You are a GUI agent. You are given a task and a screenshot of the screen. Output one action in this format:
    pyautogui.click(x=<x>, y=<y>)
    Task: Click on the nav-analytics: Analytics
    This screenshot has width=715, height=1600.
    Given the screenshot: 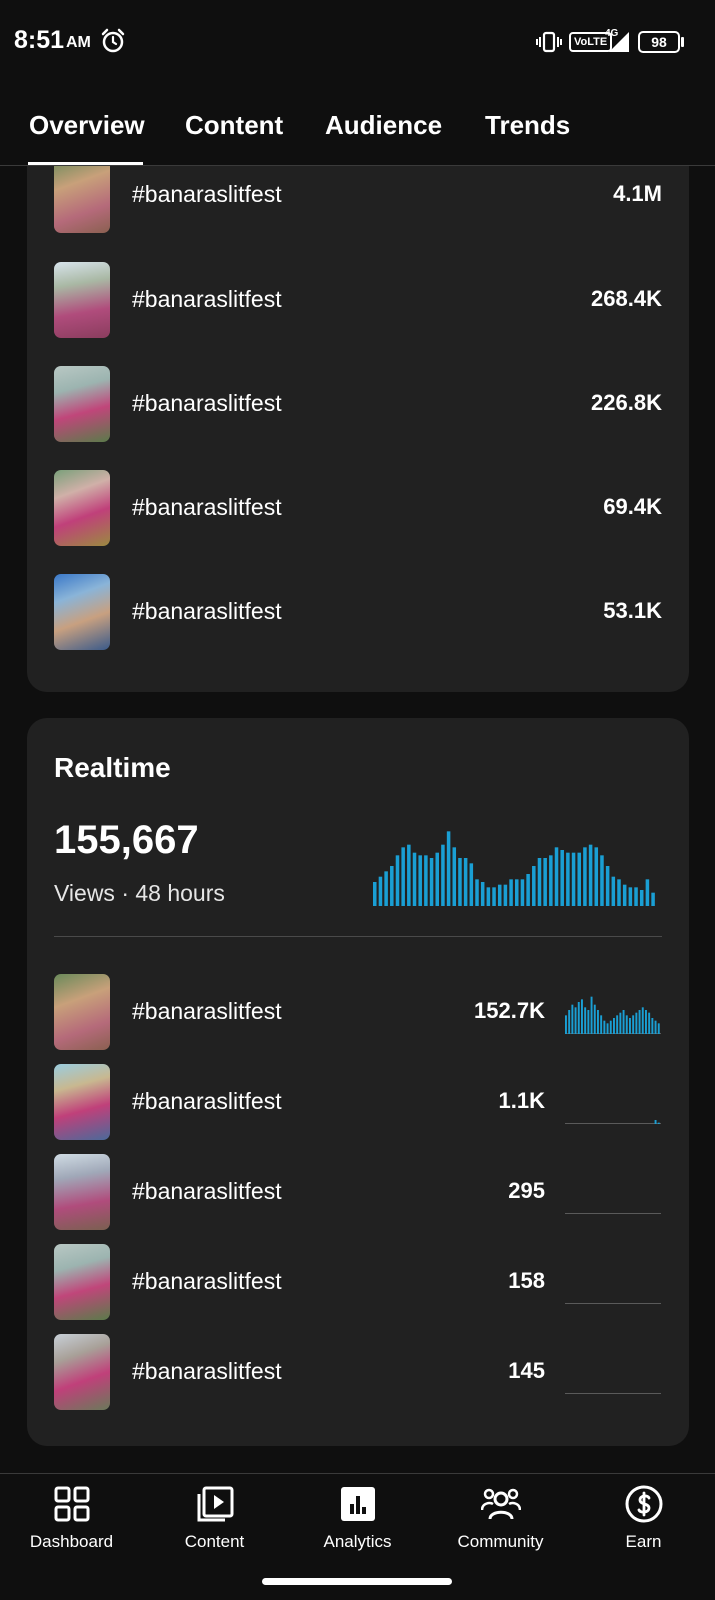 What is the action you would take?
    pyautogui.click(x=357, y=1518)
    